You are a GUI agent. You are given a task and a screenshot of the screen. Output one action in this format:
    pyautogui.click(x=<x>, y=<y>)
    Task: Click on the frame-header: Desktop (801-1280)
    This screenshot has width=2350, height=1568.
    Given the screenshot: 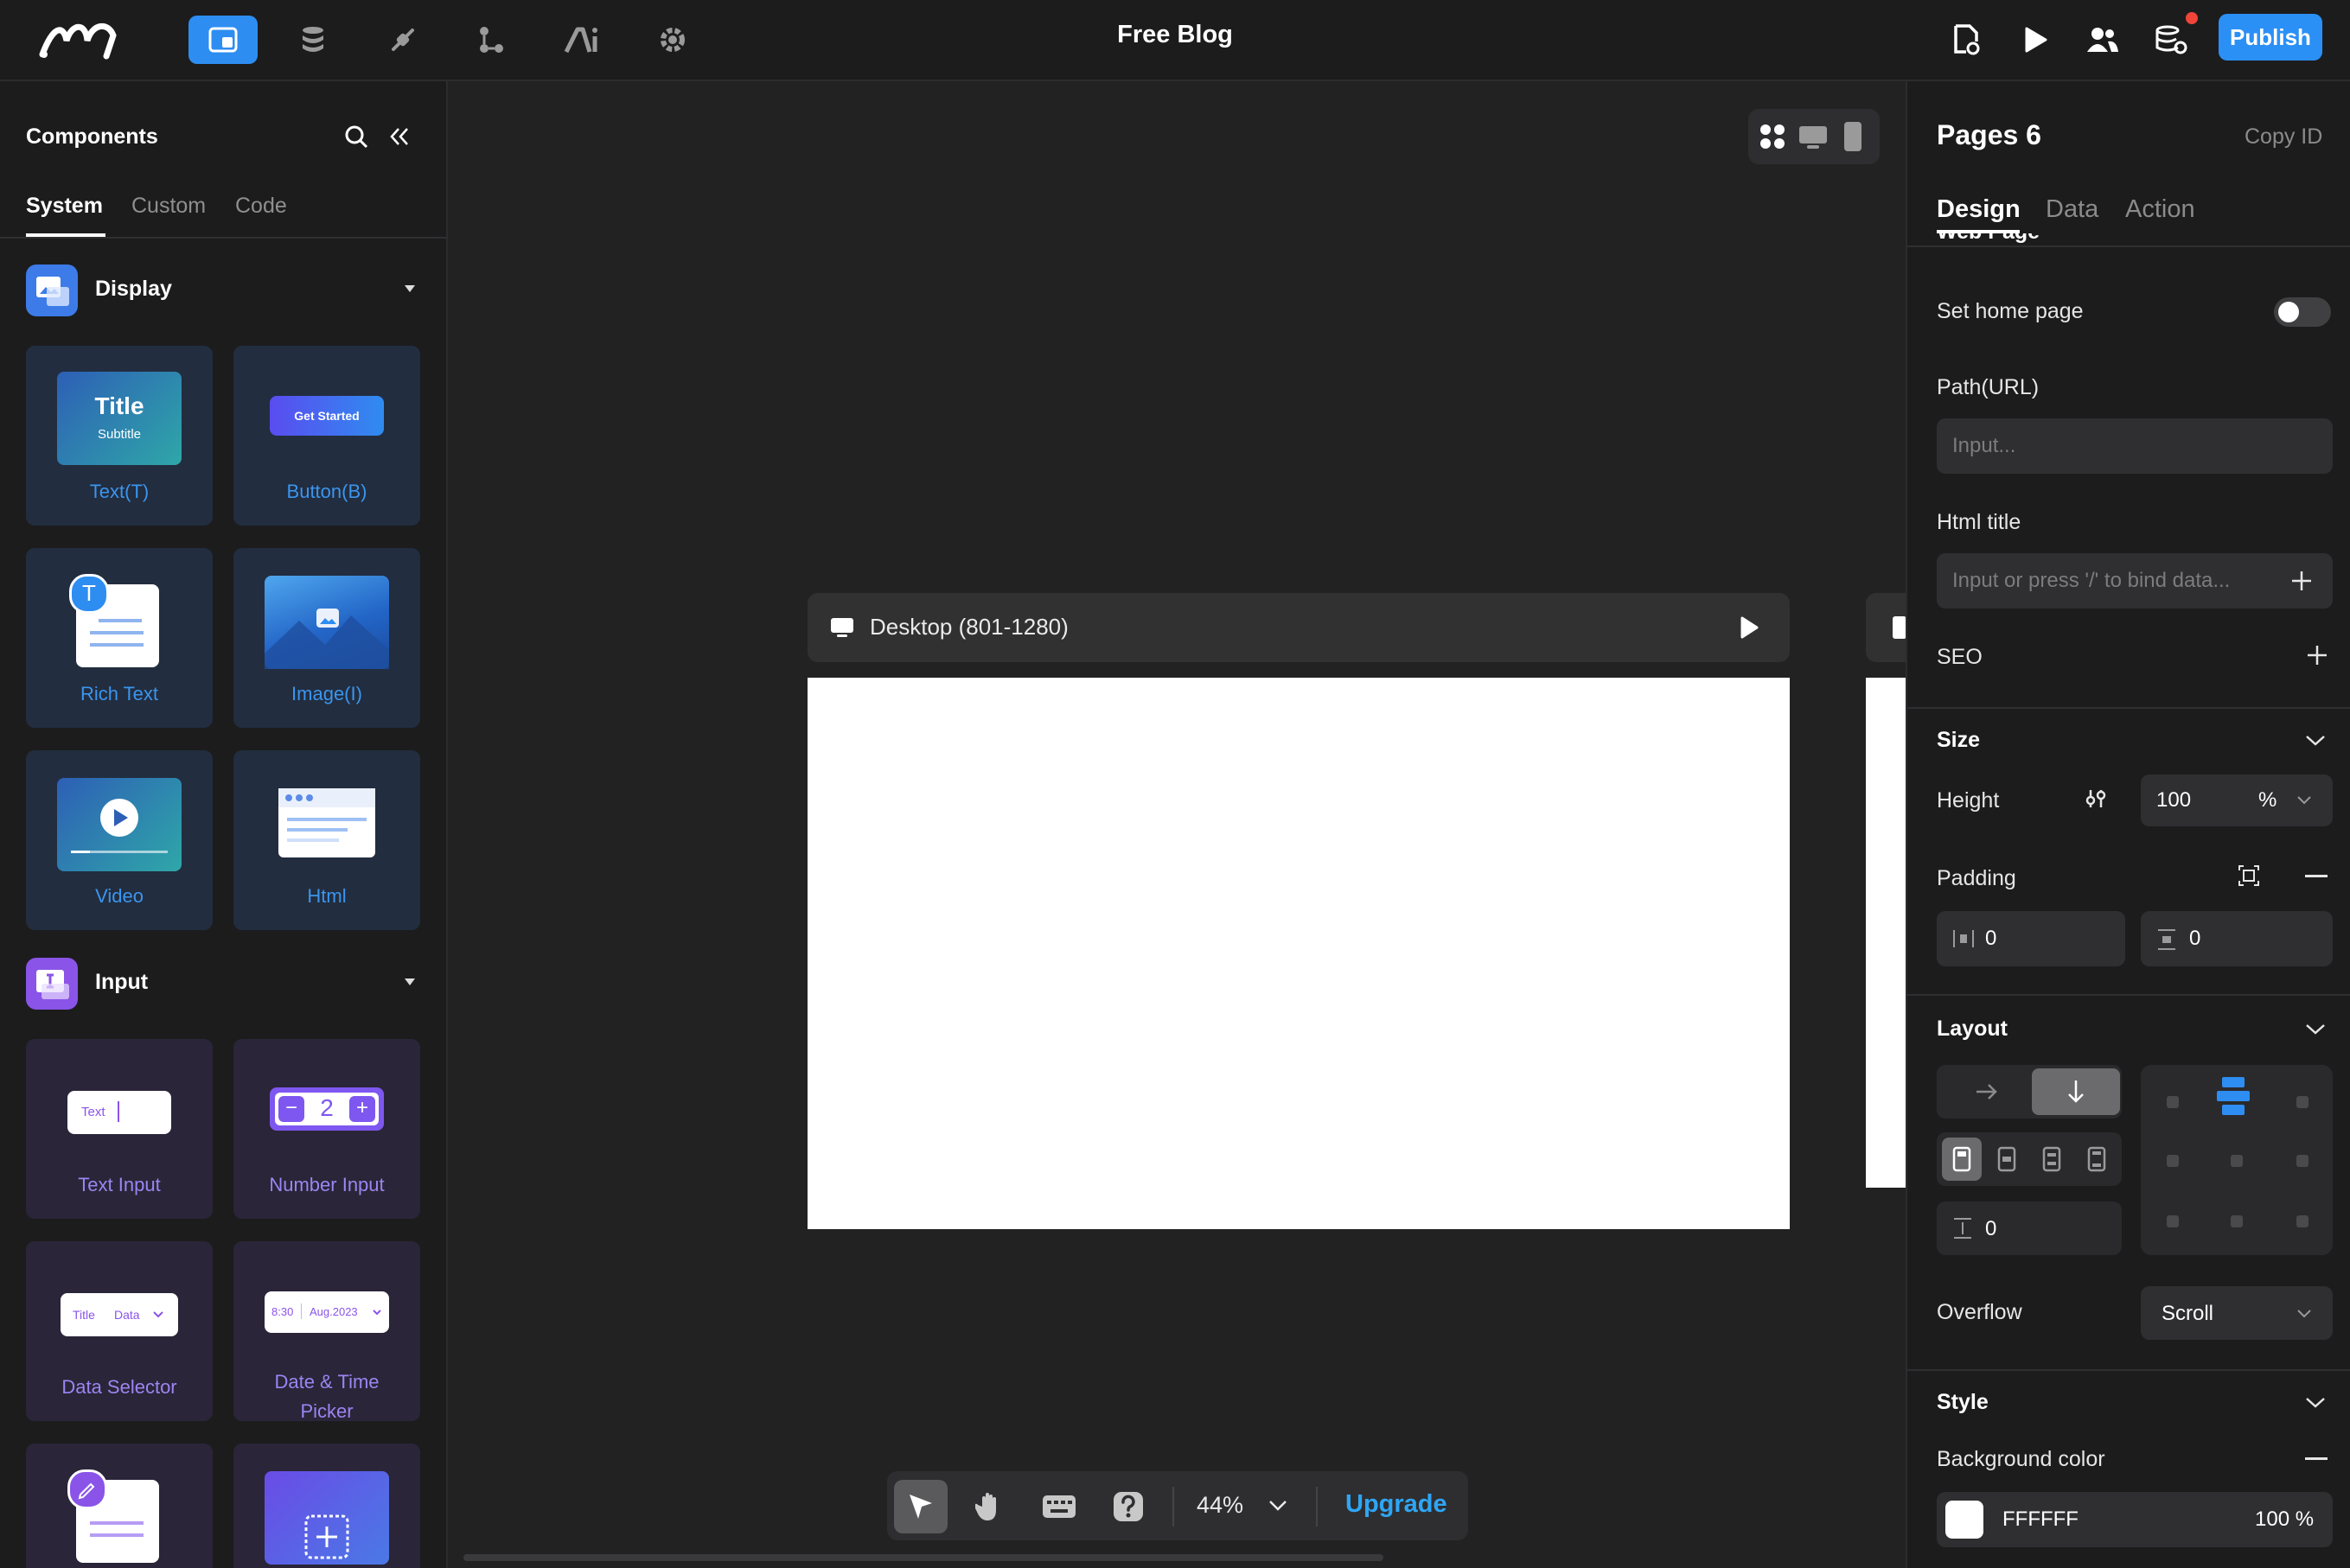 What is the action you would take?
    pyautogui.click(x=1299, y=628)
    